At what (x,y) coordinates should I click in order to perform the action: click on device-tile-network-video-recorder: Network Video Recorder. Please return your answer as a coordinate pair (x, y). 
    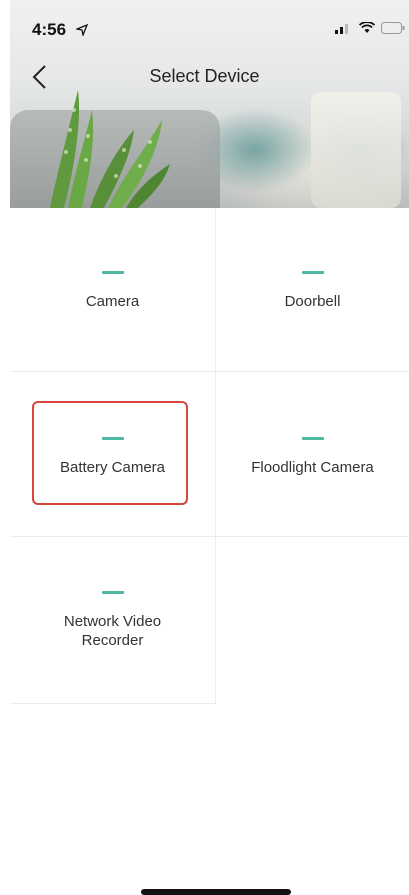
    Looking at the image, I should click on (112, 620).